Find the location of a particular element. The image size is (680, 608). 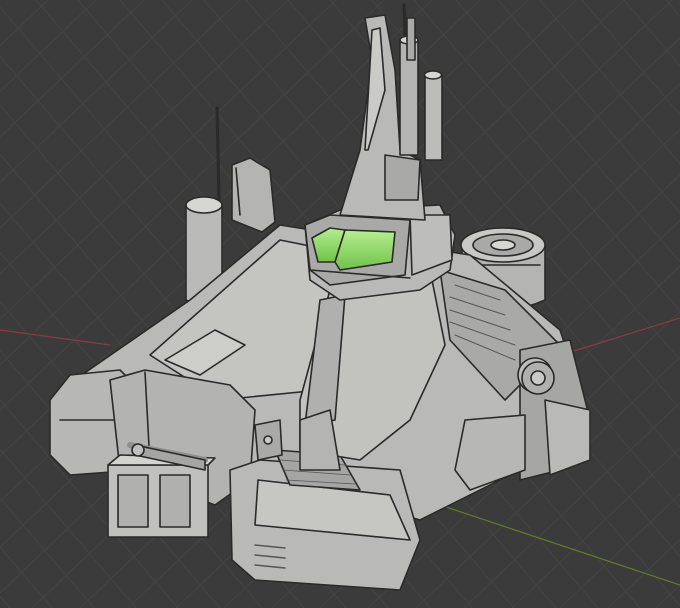

x-axis-line is located at coordinates (55, 337).